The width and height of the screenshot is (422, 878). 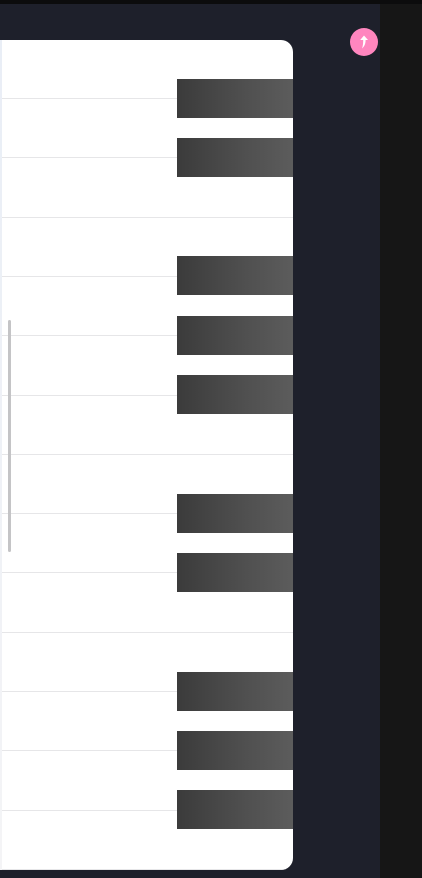 I want to click on sharp-toggle-button, so click(x=364, y=42).